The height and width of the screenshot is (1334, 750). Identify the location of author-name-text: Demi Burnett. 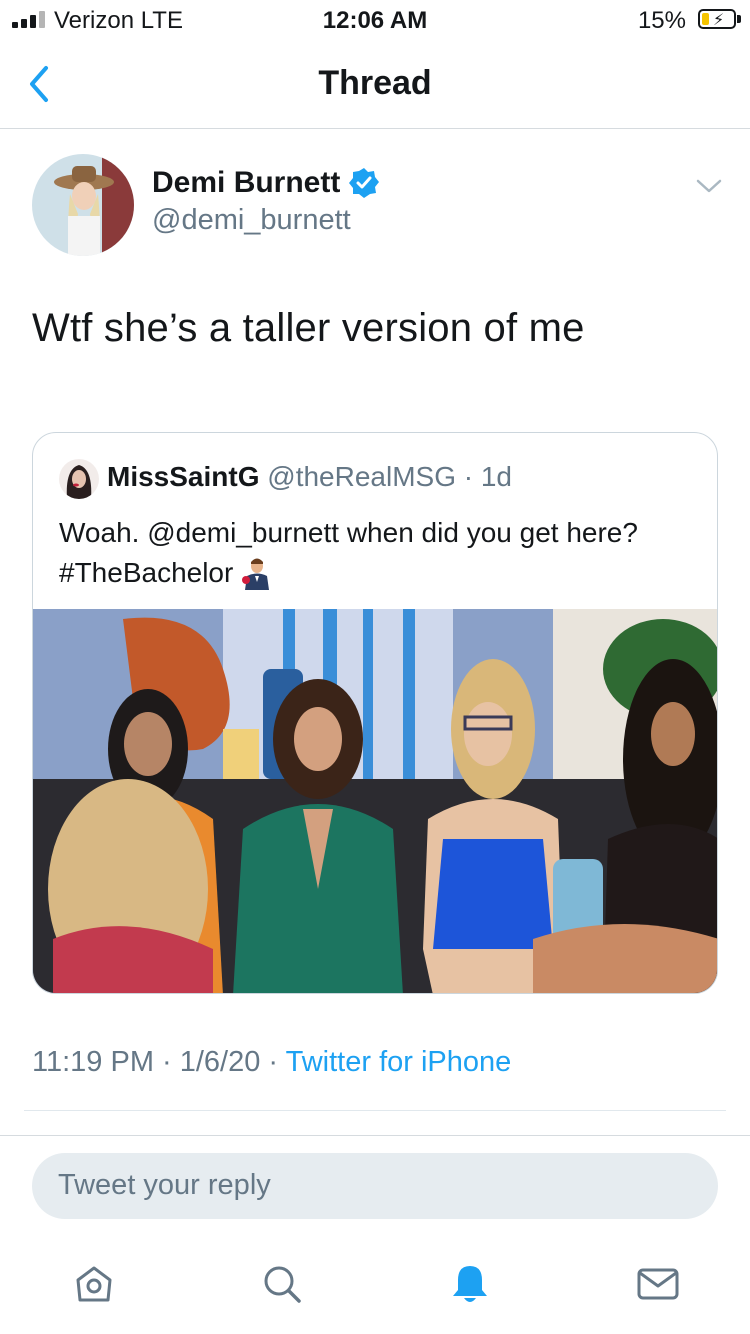
(246, 182).